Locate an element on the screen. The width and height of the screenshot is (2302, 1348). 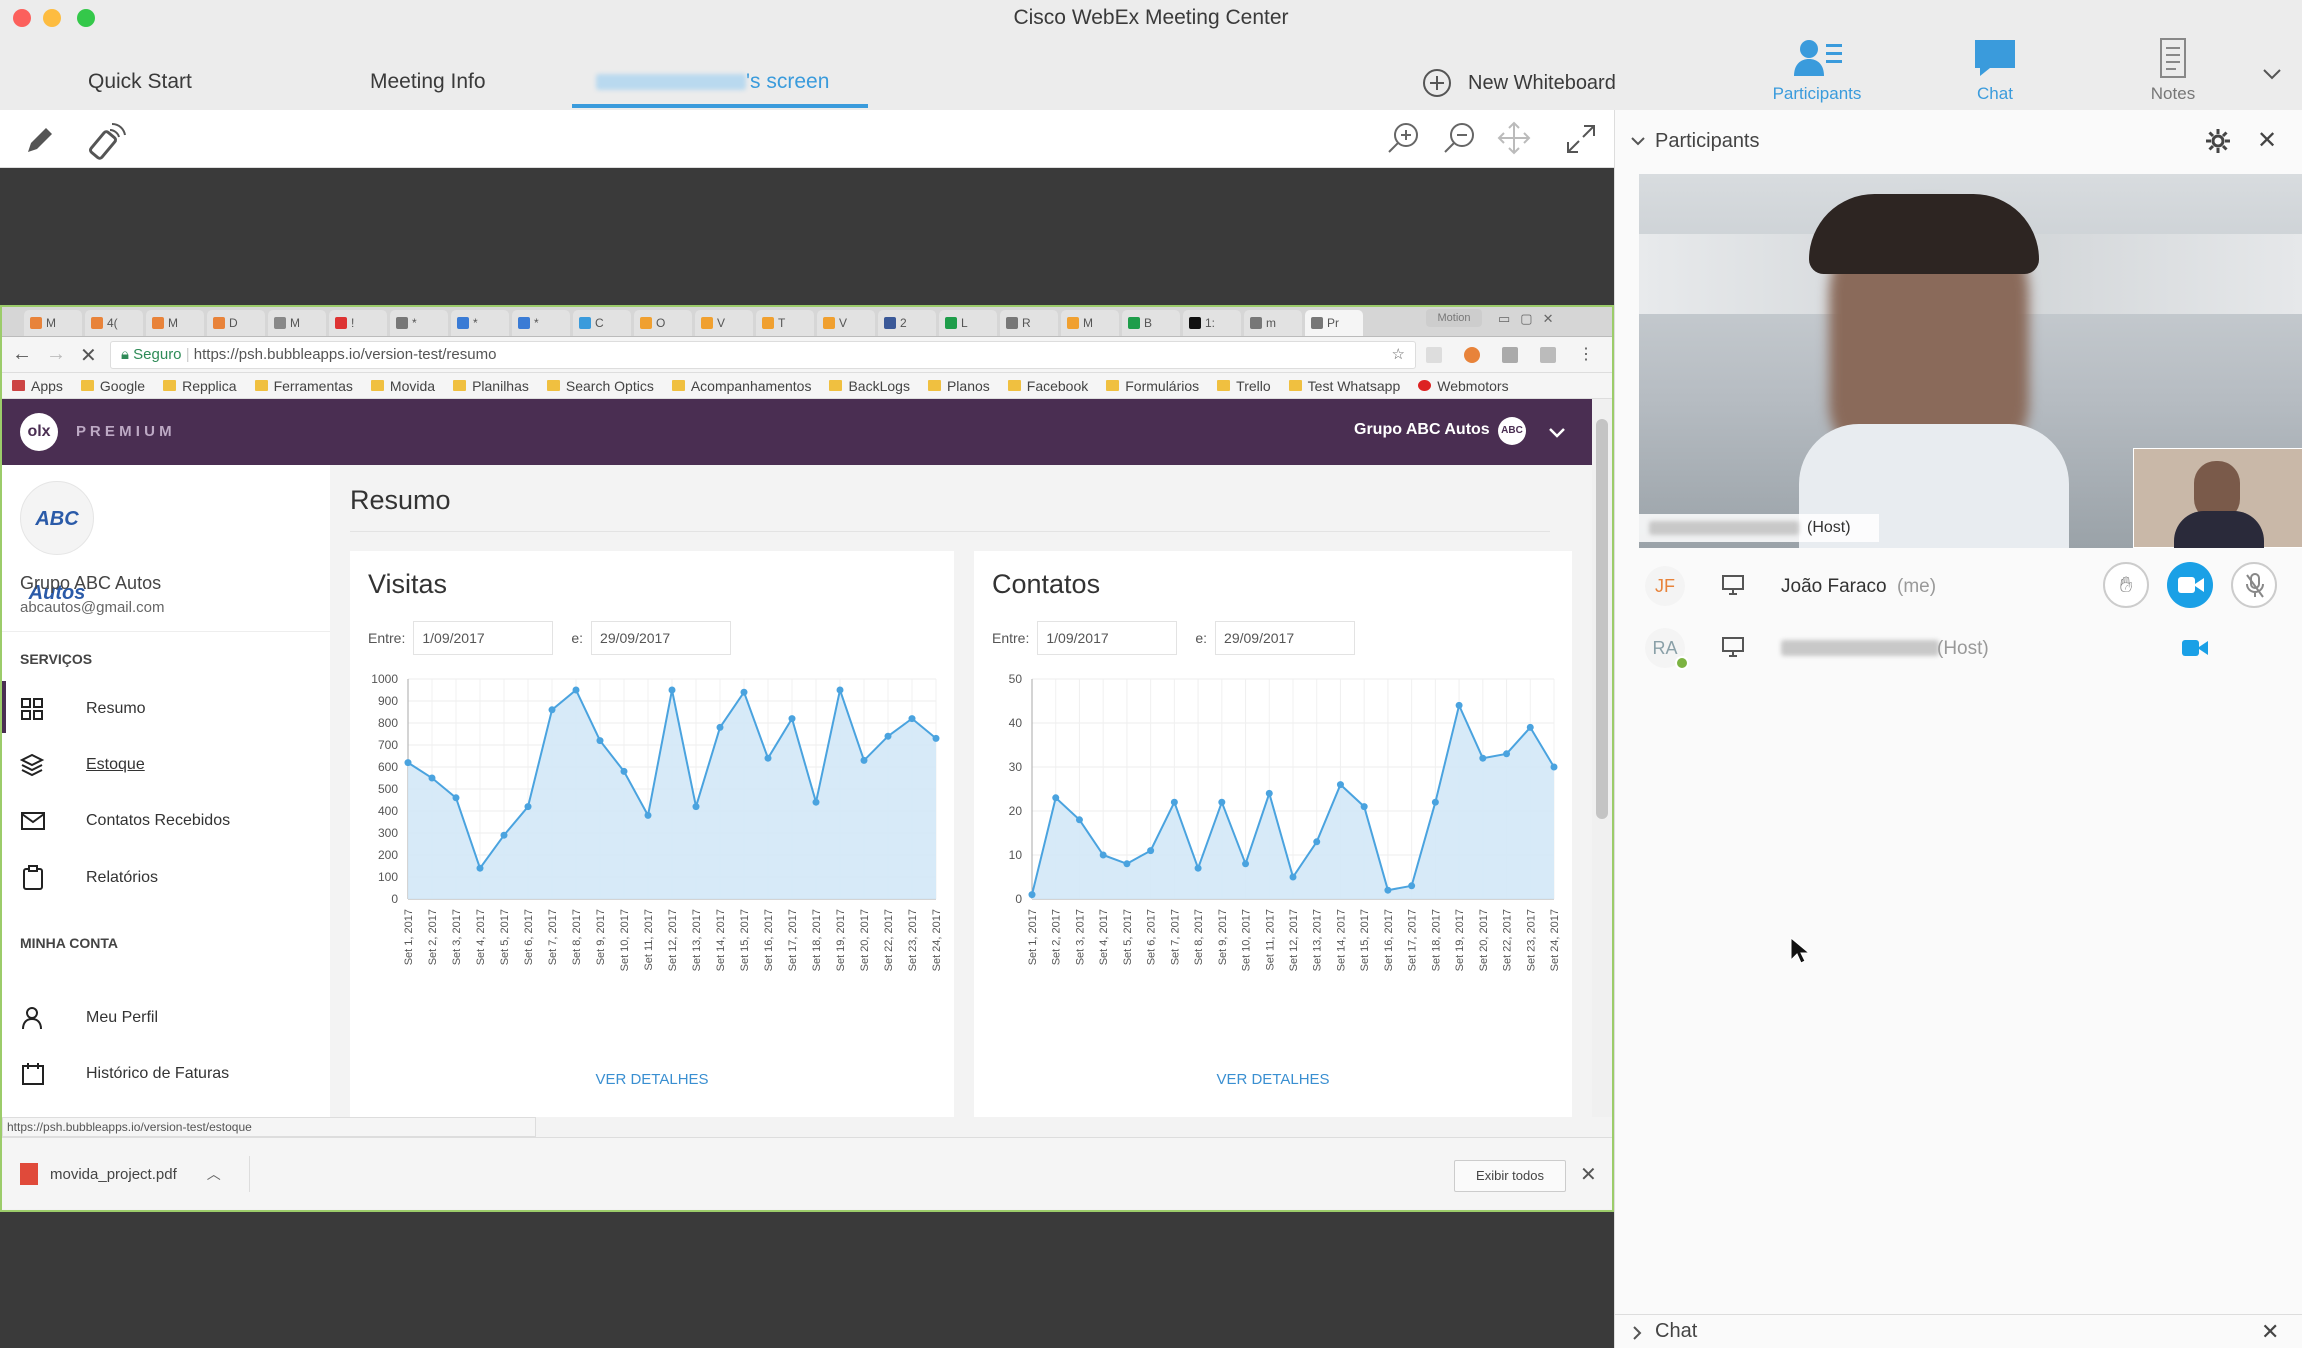
header-avatar: ABC is located at coordinates (1512, 431).